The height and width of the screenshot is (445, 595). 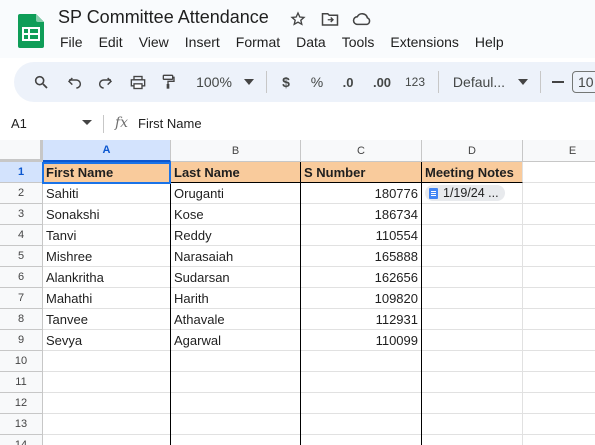 What do you see at coordinates (330, 19) in the screenshot?
I see `move-to-folder-icon` at bounding box center [330, 19].